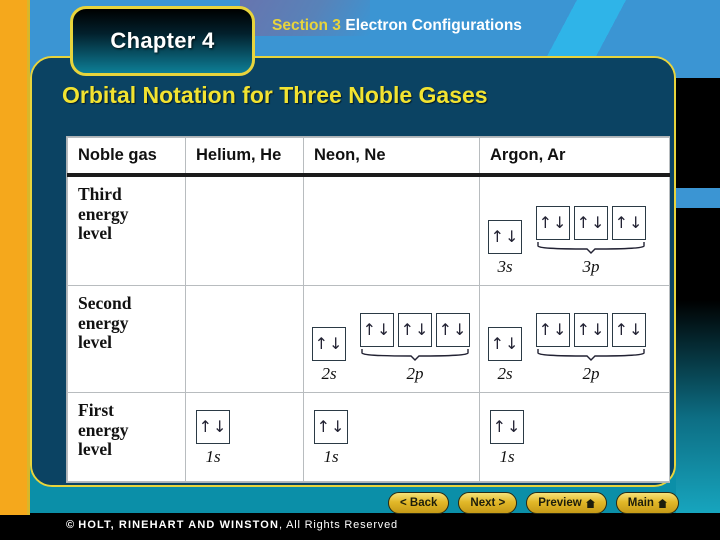  I want to click on preview-button: Preview, so click(566, 503).